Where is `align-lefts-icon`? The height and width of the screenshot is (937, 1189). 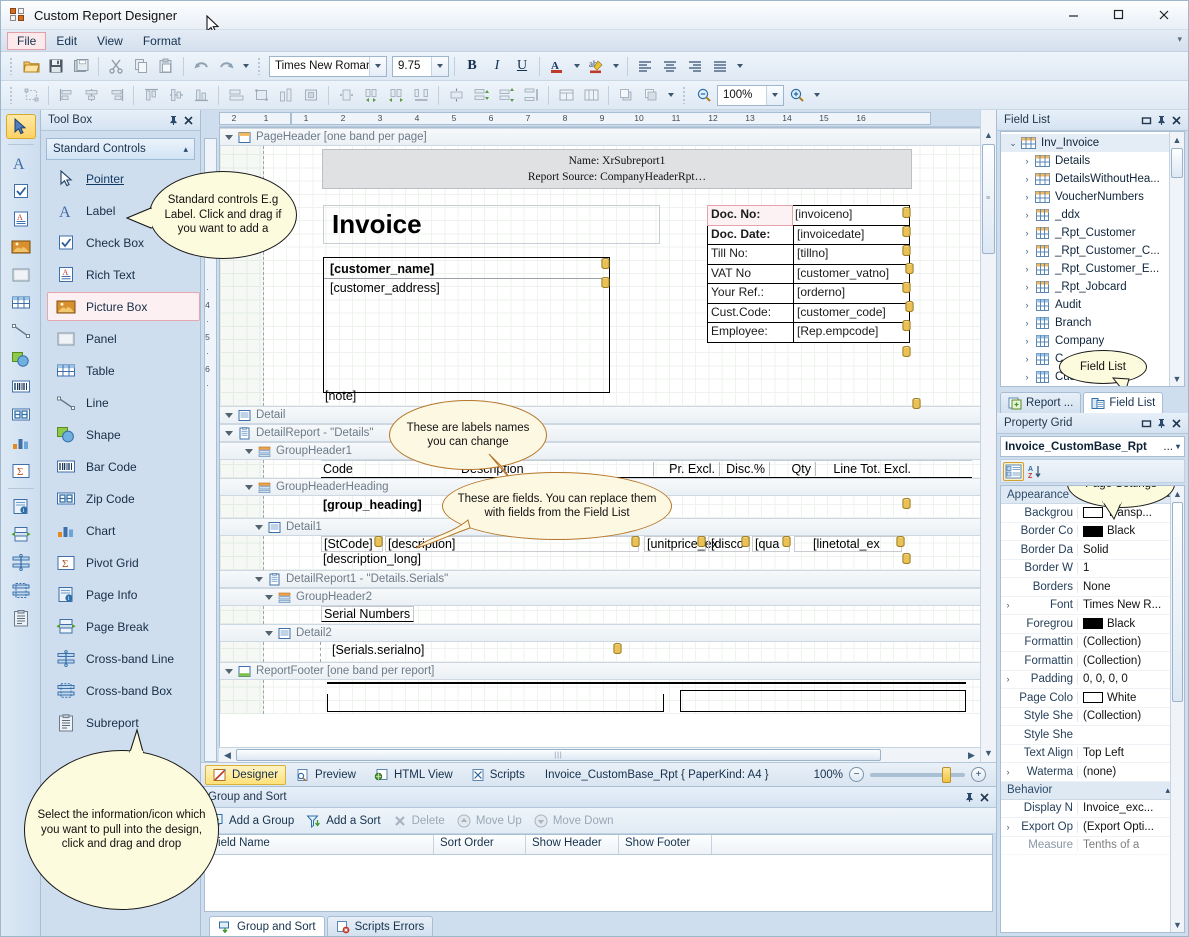 align-lefts-icon is located at coordinates (66, 95).